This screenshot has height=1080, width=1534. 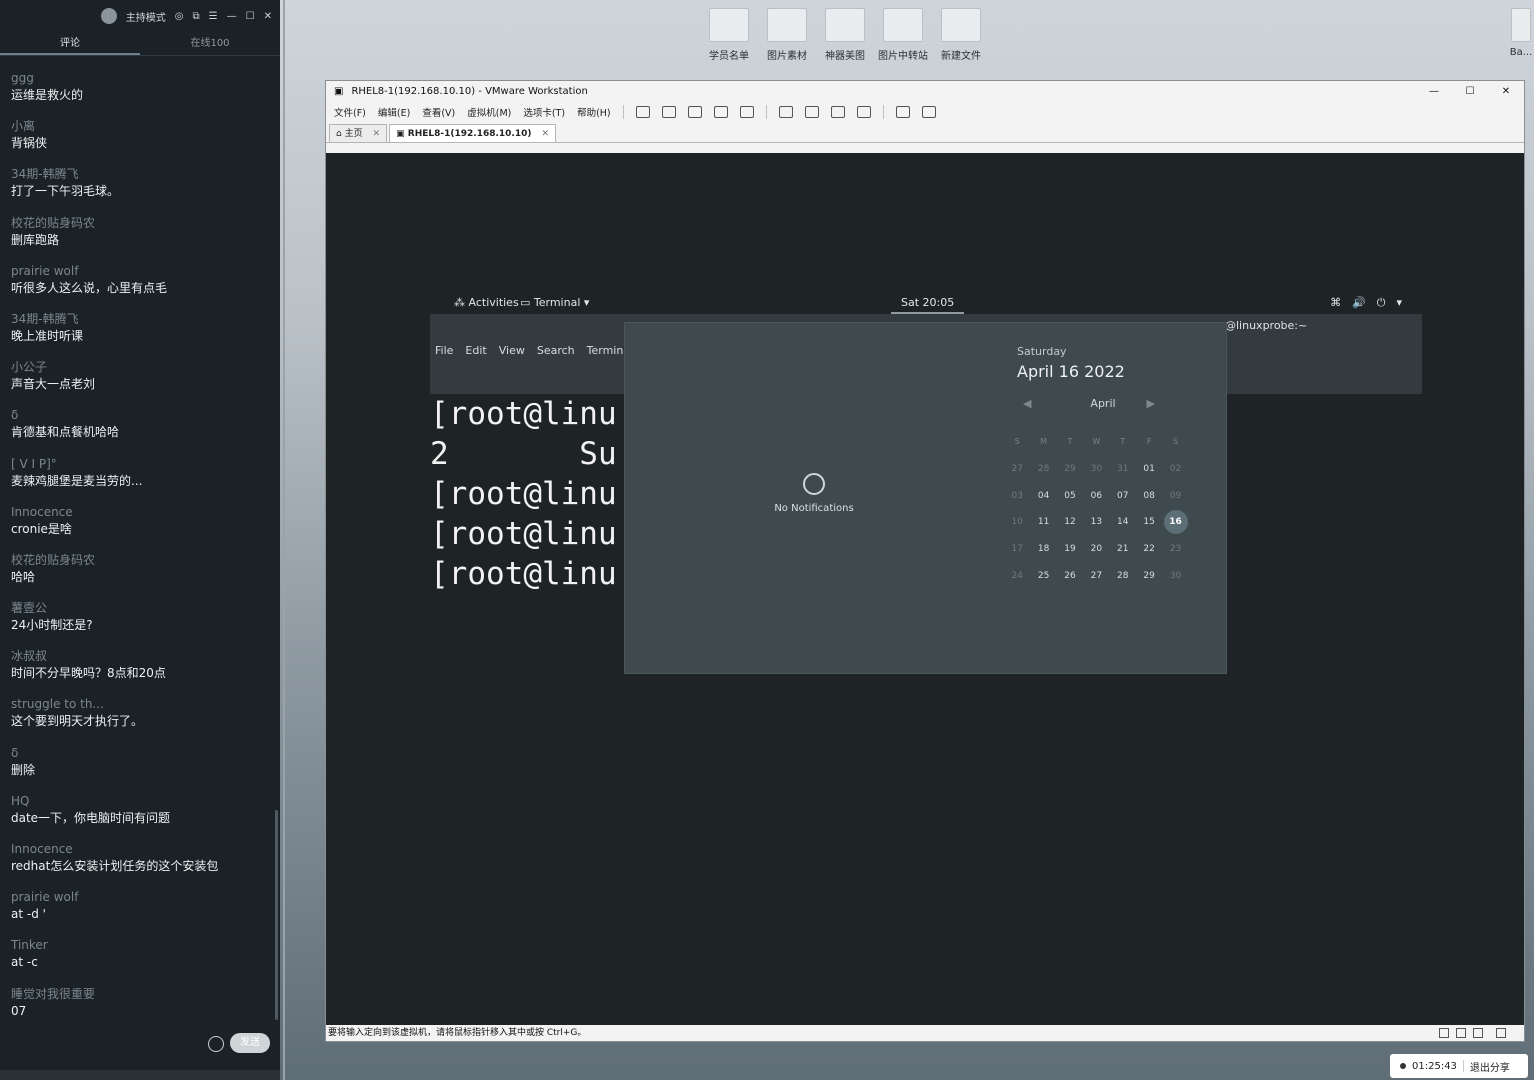 What do you see at coordinates (1043, 576) in the screenshot?
I see `calendar-day: 25` at bounding box center [1043, 576].